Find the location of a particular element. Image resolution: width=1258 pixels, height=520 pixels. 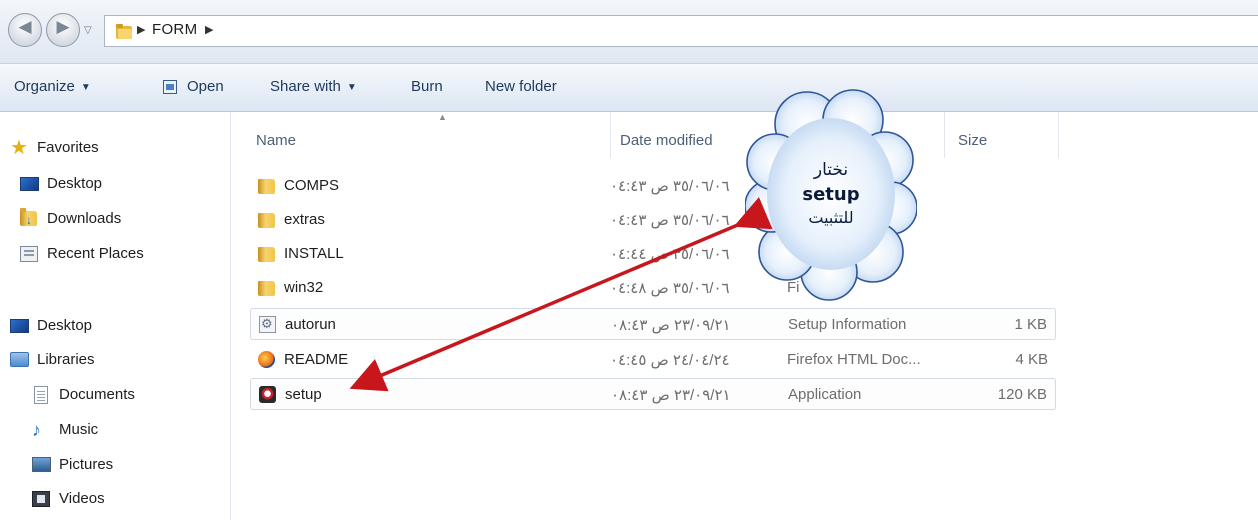

file-row-comps: COMPS ٣٥/٠٦/٠٦ ص ٠٤:٤٣ is located at coordinates (653, 186).